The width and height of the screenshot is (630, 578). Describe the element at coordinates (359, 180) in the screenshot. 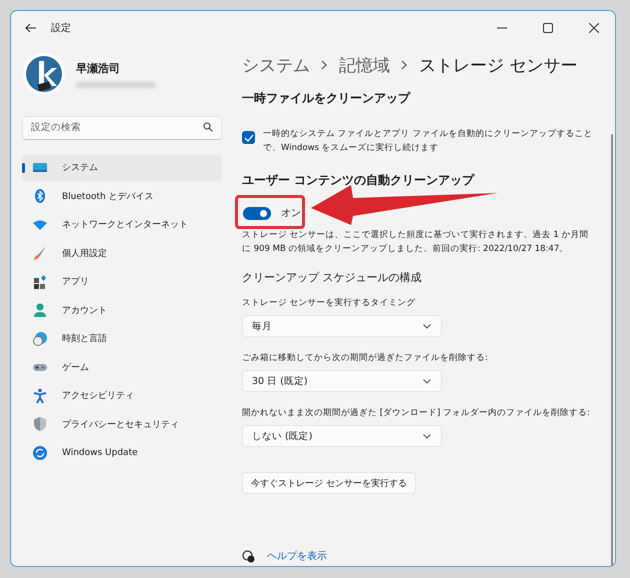

I see `section-heading: ユーザー コンテンツの自動クリーンアップ` at that location.